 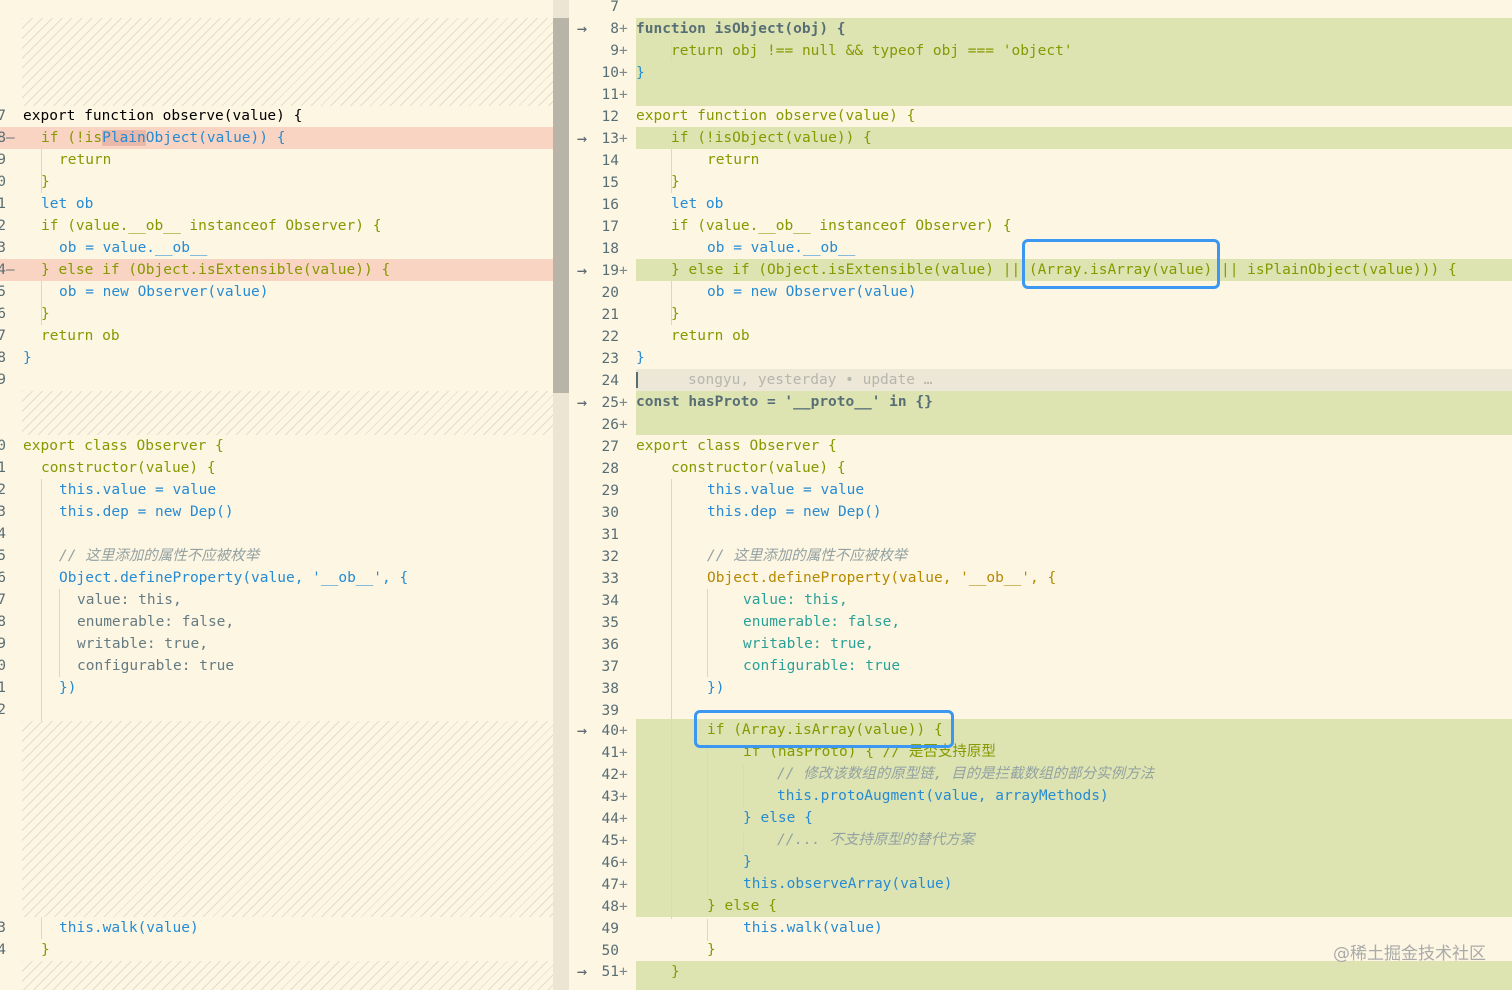 What do you see at coordinates (276, 556) in the screenshot?
I see `code-line: 5 // 这里添加的属性不应被枚举` at bounding box center [276, 556].